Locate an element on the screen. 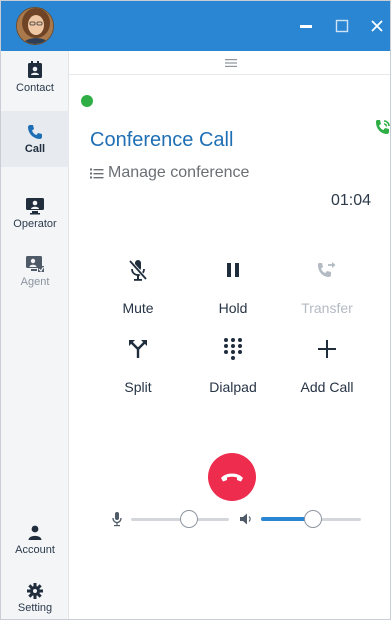 The height and width of the screenshot is (620, 391). call-timer: 01:04 is located at coordinates (351, 200).